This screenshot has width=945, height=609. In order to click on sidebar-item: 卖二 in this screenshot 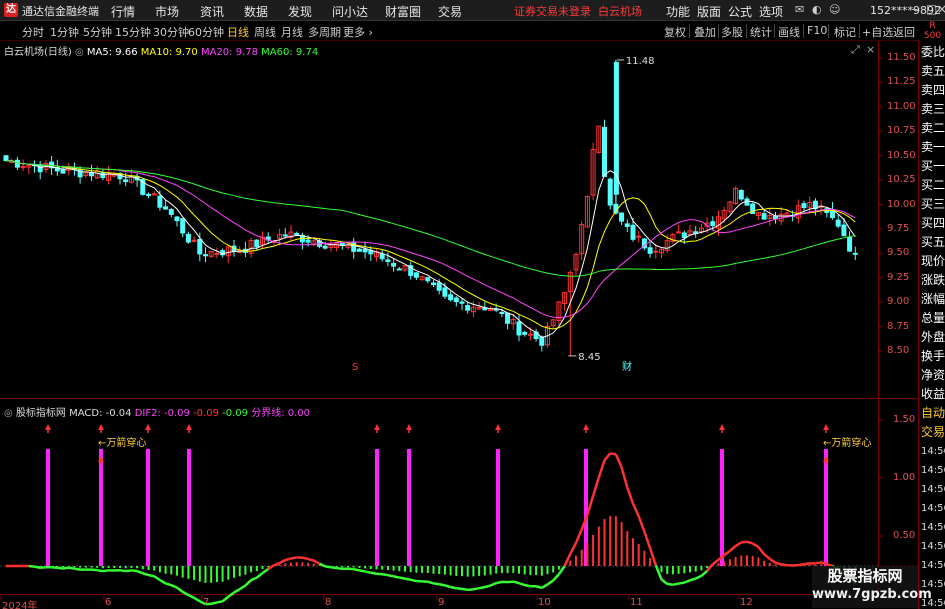, I will do `click(933, 128)`.